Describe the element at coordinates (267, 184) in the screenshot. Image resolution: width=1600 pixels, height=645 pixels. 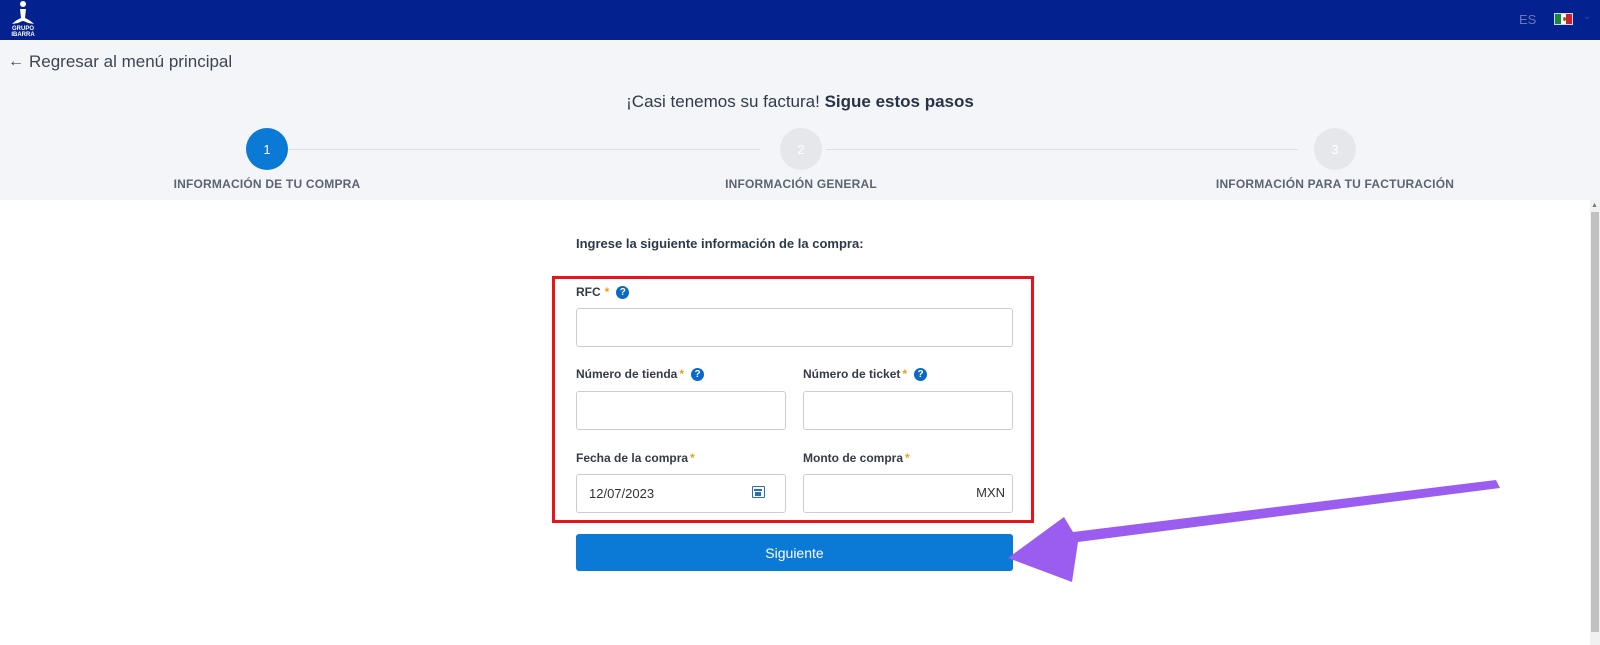
I see `step-1-label: INFORMACIÓN DE TU COMPRA` at that location.